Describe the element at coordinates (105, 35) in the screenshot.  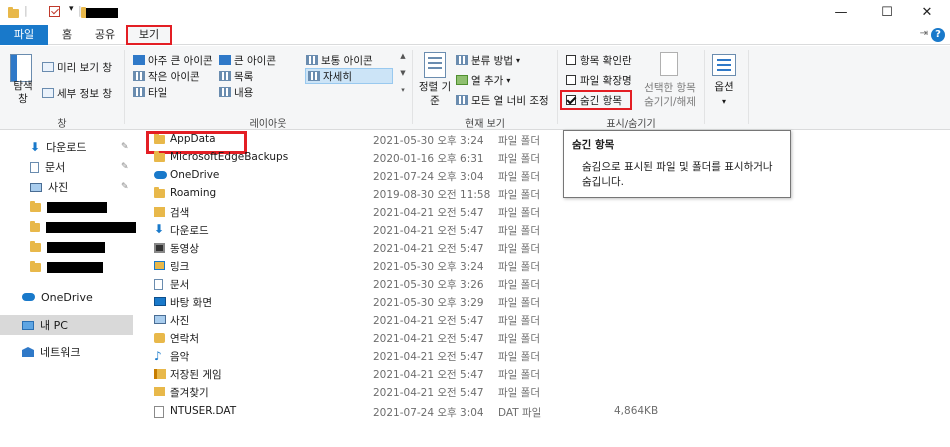
I see `tab-share: 공유` at that location.